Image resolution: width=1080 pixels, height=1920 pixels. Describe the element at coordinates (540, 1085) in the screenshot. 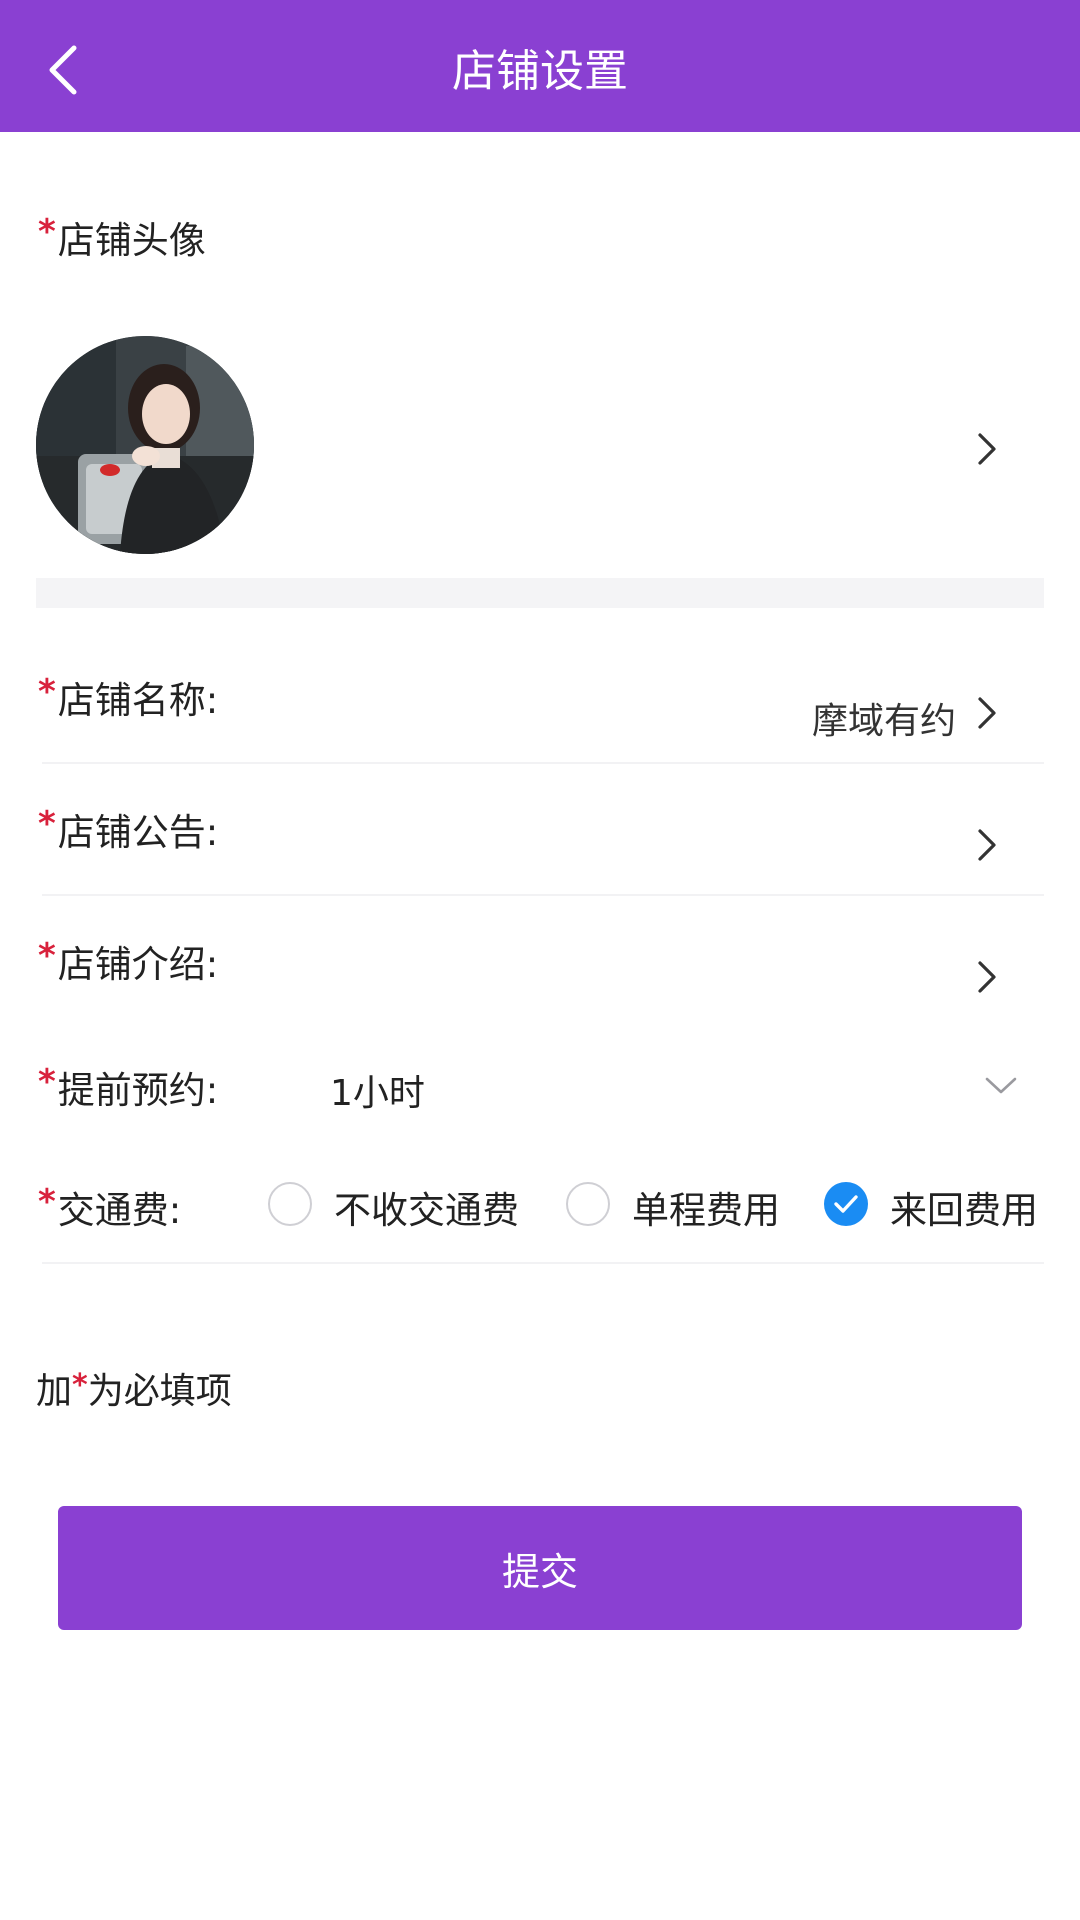

I see `advance-booking-row: *提前预约: 1小时` at that location.